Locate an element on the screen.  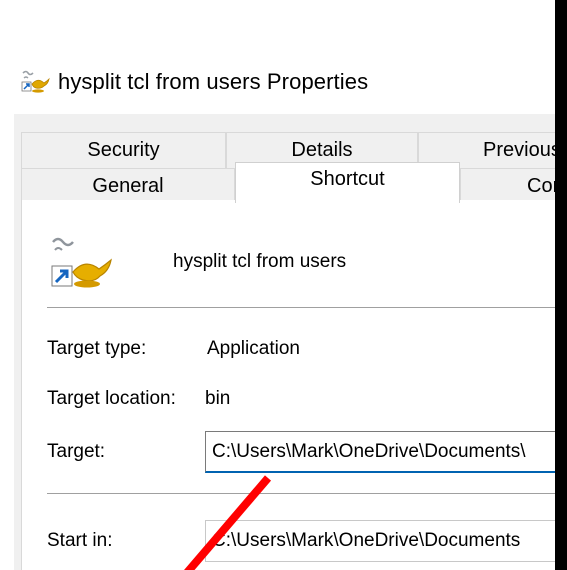
red-annotation-arrow is located at coordinates (228, 522).